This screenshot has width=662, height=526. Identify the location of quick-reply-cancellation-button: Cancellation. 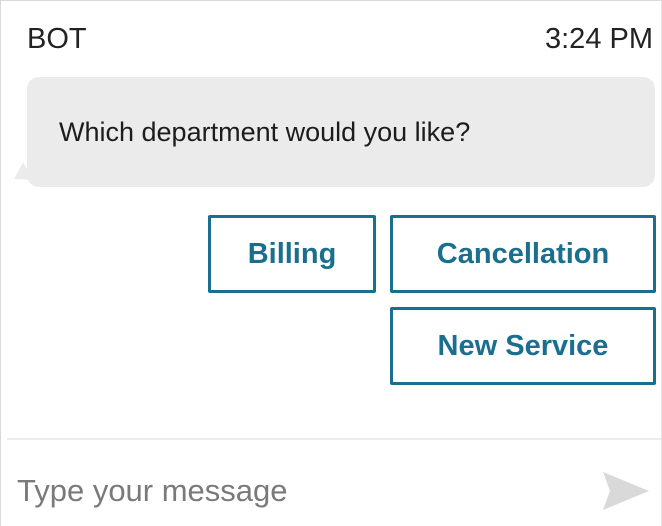
(523, 254).